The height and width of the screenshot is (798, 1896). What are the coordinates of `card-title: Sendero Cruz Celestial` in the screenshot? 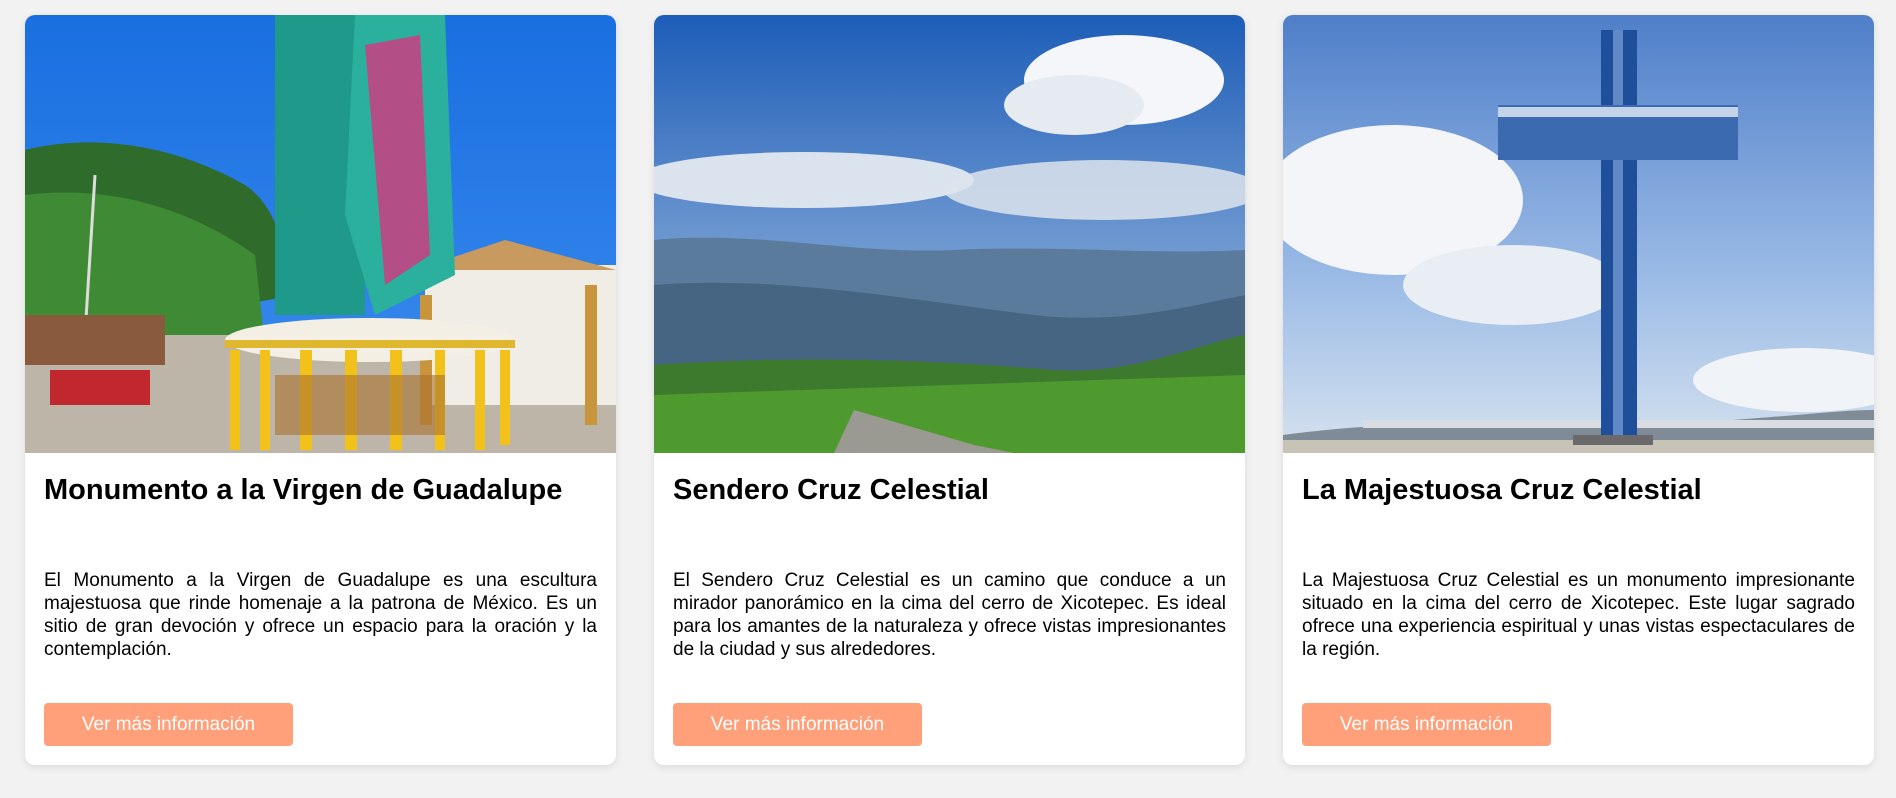 It's located at (831, 490).